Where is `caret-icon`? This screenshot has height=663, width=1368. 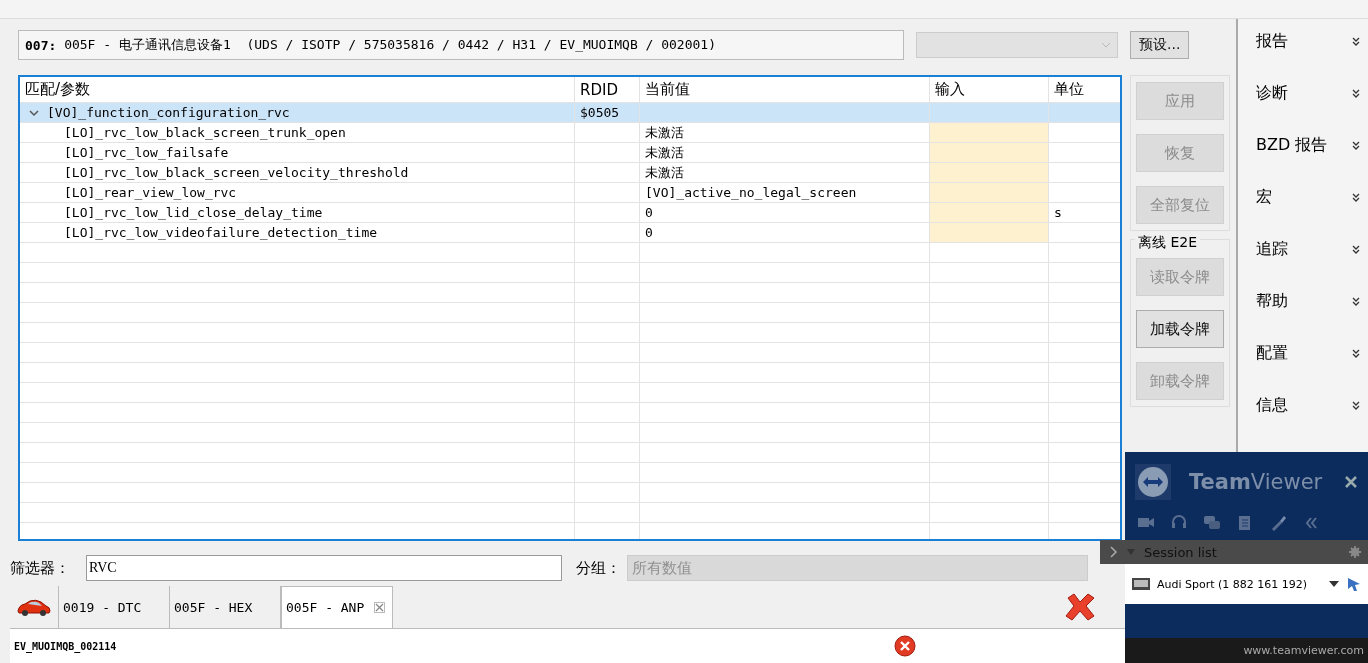 caret-icon is located at coordinates (1106, 45).